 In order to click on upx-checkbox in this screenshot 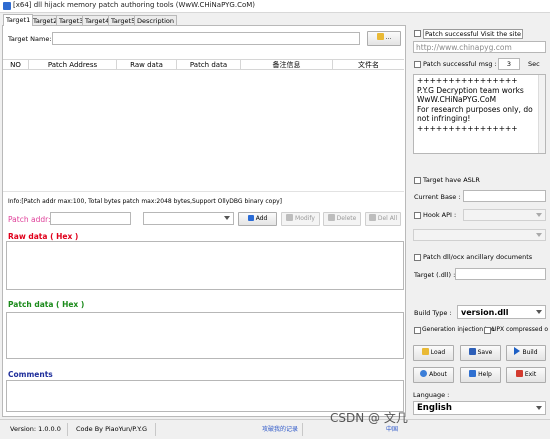, I will do `click(487, 330)`.